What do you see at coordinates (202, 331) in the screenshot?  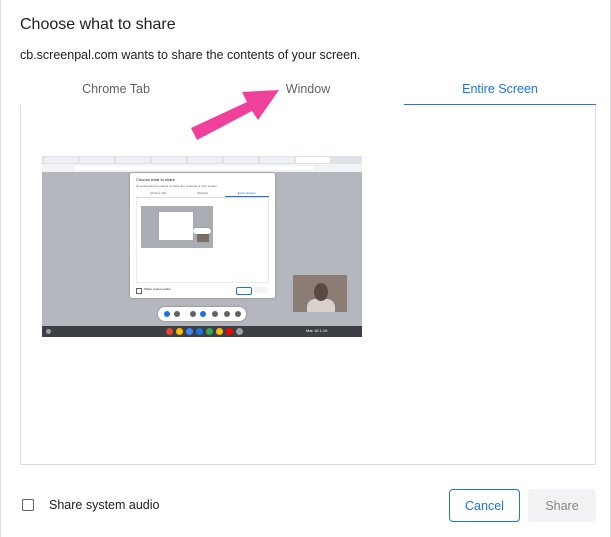 I see `thumb-shelf: Mar 18 1:19` at bounding box center [202, 331].